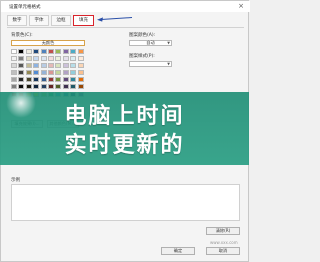  Describe the element at coordinates (124, 116) in the screenshot. I see `headline-line-1: 电脑上时间` at that location.